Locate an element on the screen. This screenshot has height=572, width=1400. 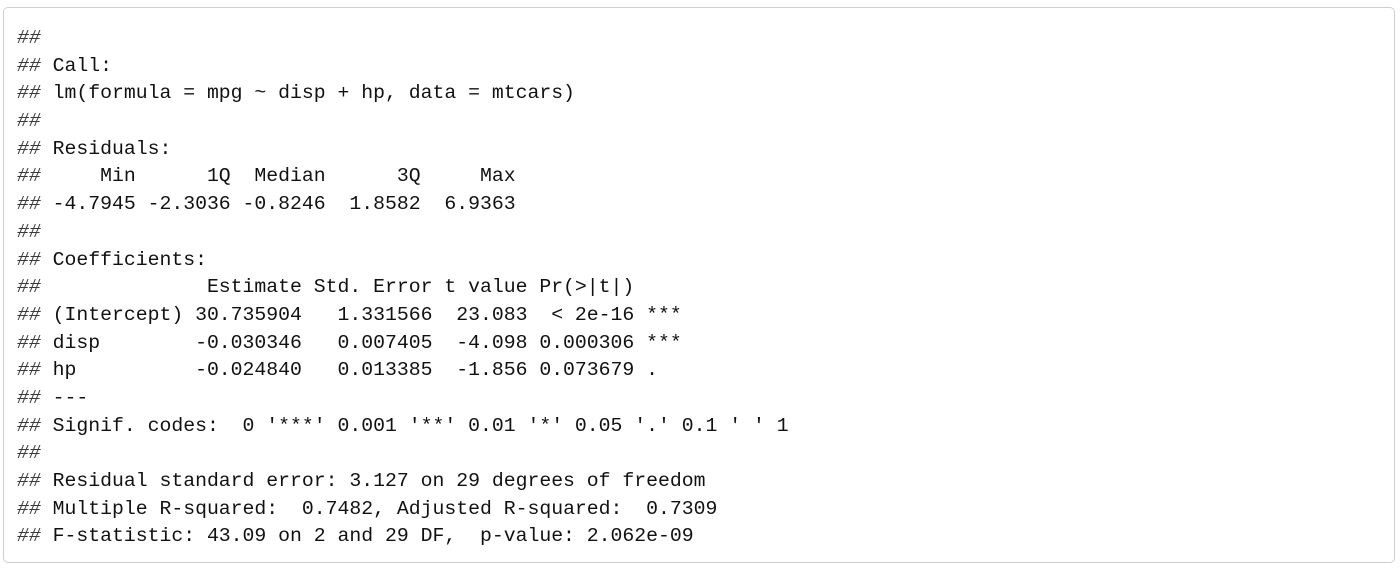
line-text: Coefficients: is located at coordinates (123, 259).